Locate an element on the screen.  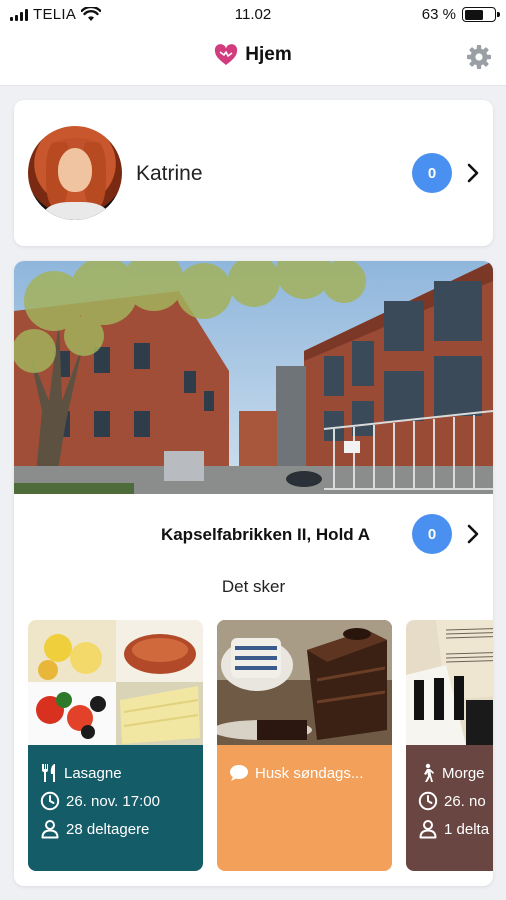
event-participants: 1 delta is located at coordinates (467, 829).